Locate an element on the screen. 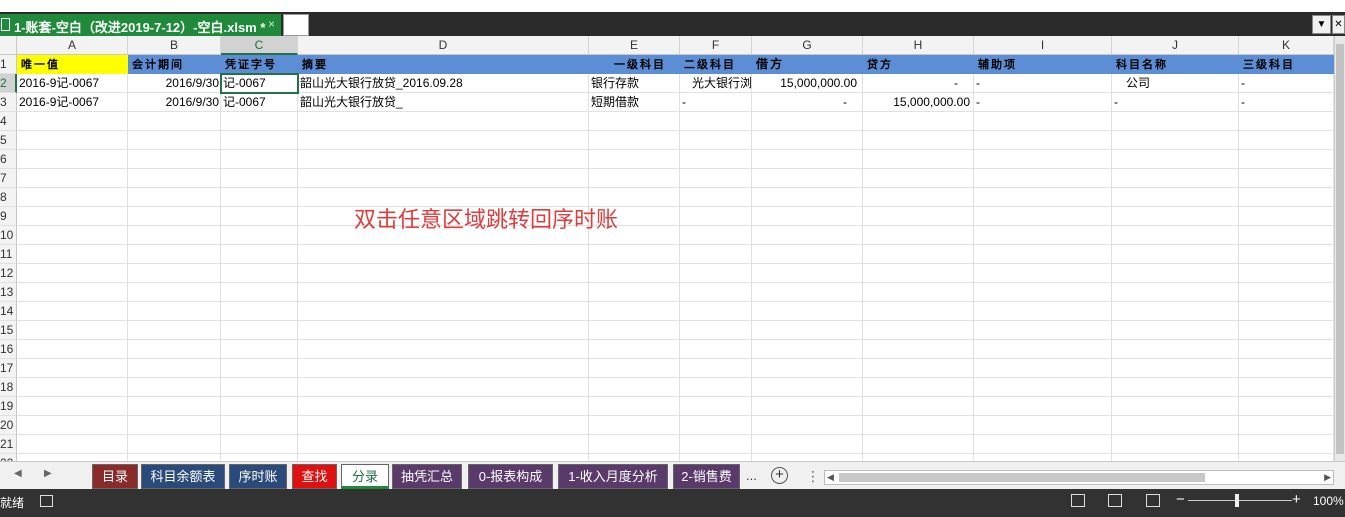 This screenshot has height=517, width=1345. prev-sheet-icon: ◀ is located at coordinates (18, 473).